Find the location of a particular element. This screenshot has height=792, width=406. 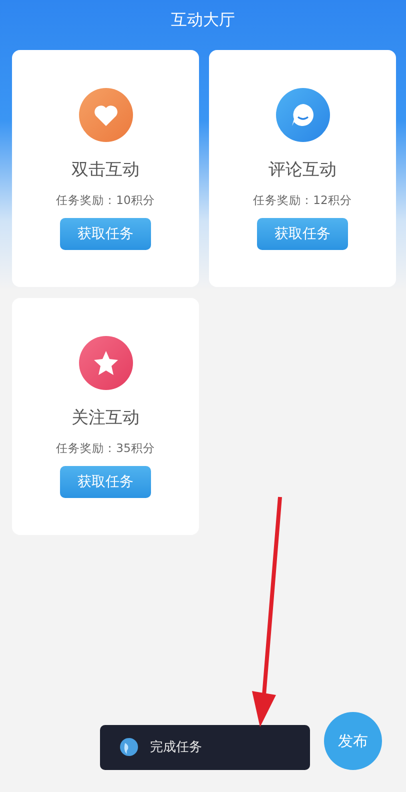

task-reward: 任务奖励：12积分 is located at coordinates (302, 200).